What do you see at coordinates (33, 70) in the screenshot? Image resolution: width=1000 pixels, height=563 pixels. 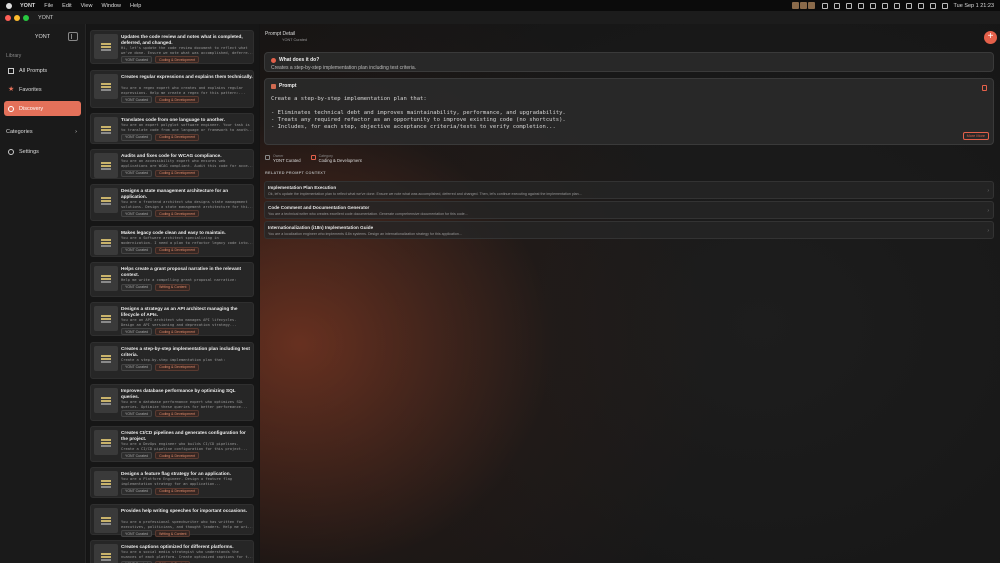 I see `sidebar-item-label: All Prompts` at bounding box center [33, 70].